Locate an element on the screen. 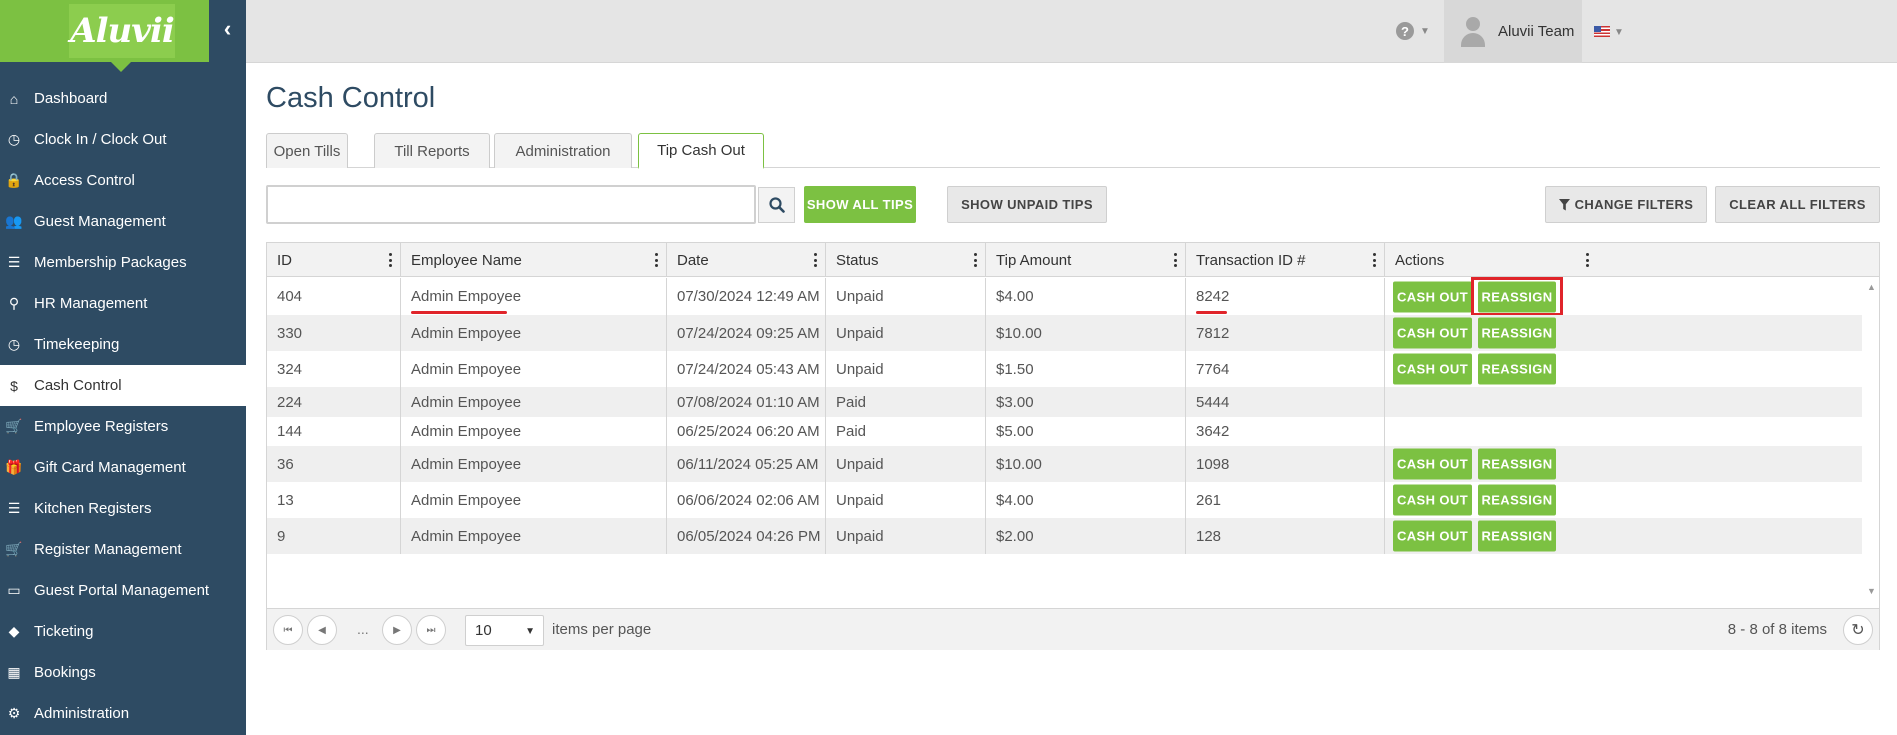 This screenshot has width=1897, height=735. sidebar-item-label: Guest Portal Management is located at coordinates (122, 590).